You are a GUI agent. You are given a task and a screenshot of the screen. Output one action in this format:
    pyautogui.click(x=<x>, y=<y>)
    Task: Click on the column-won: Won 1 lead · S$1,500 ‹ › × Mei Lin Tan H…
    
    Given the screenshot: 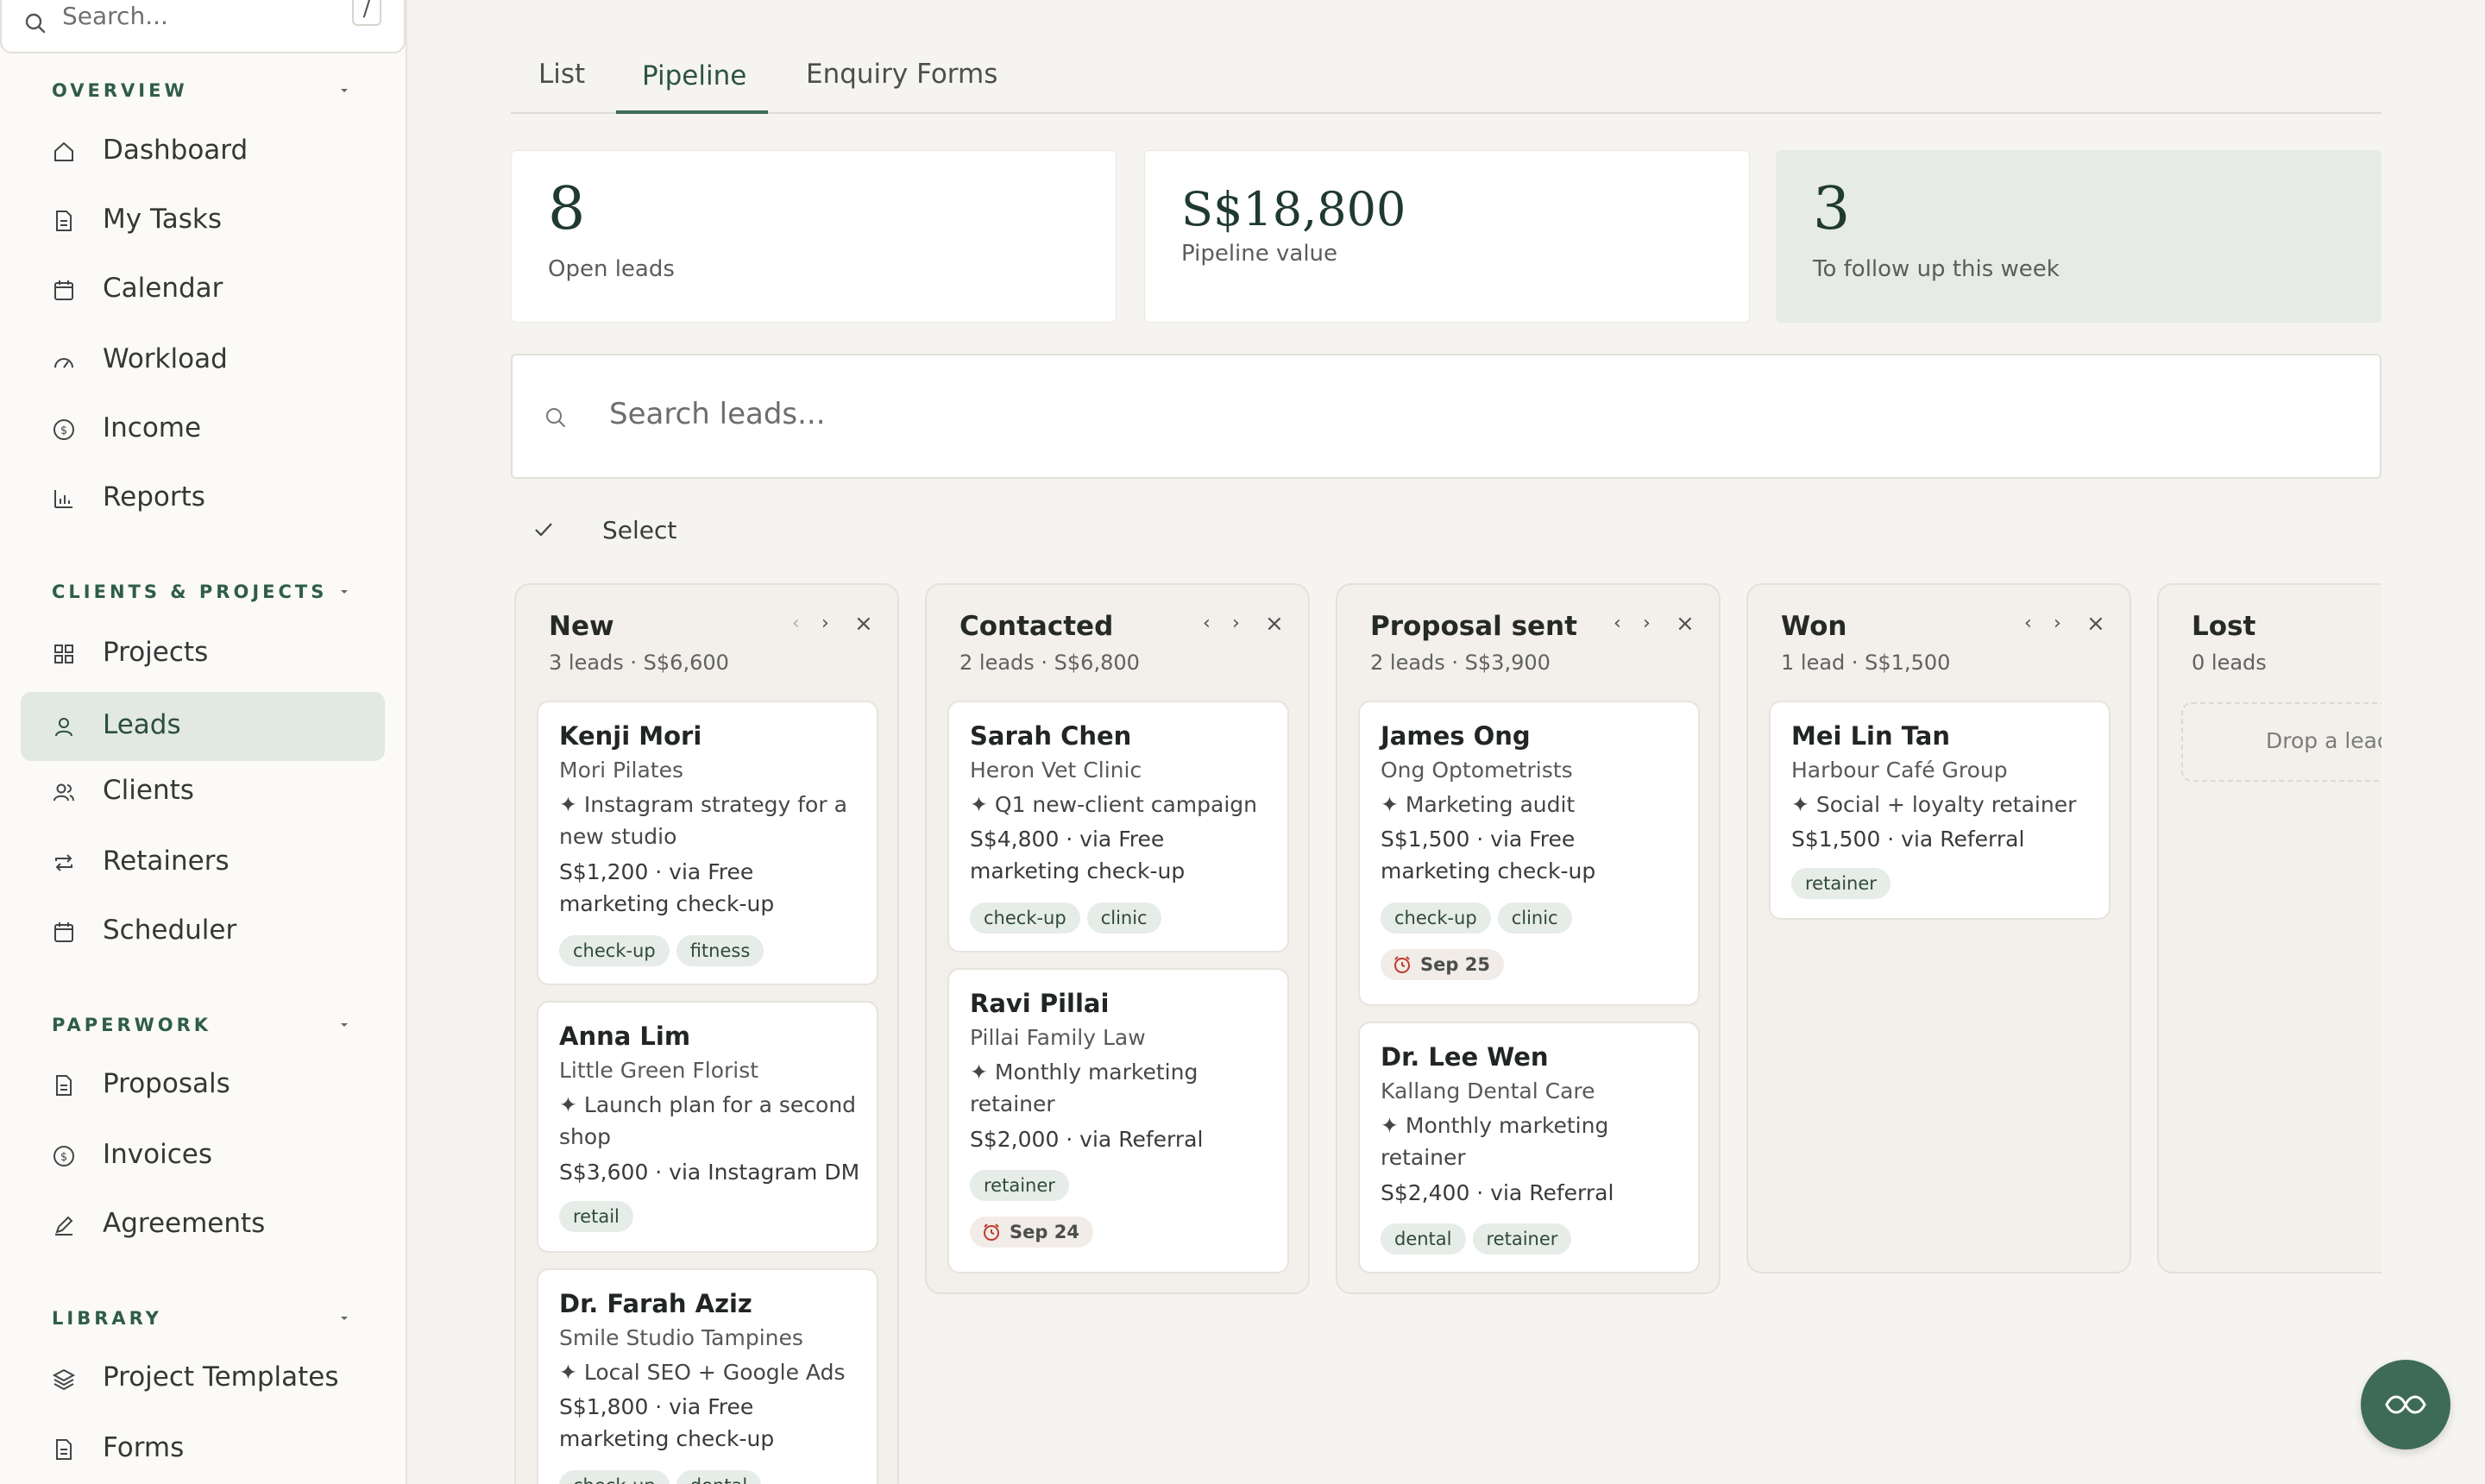 What is the action you would take?
    pyautogui.click(x=1938, y=928)
    